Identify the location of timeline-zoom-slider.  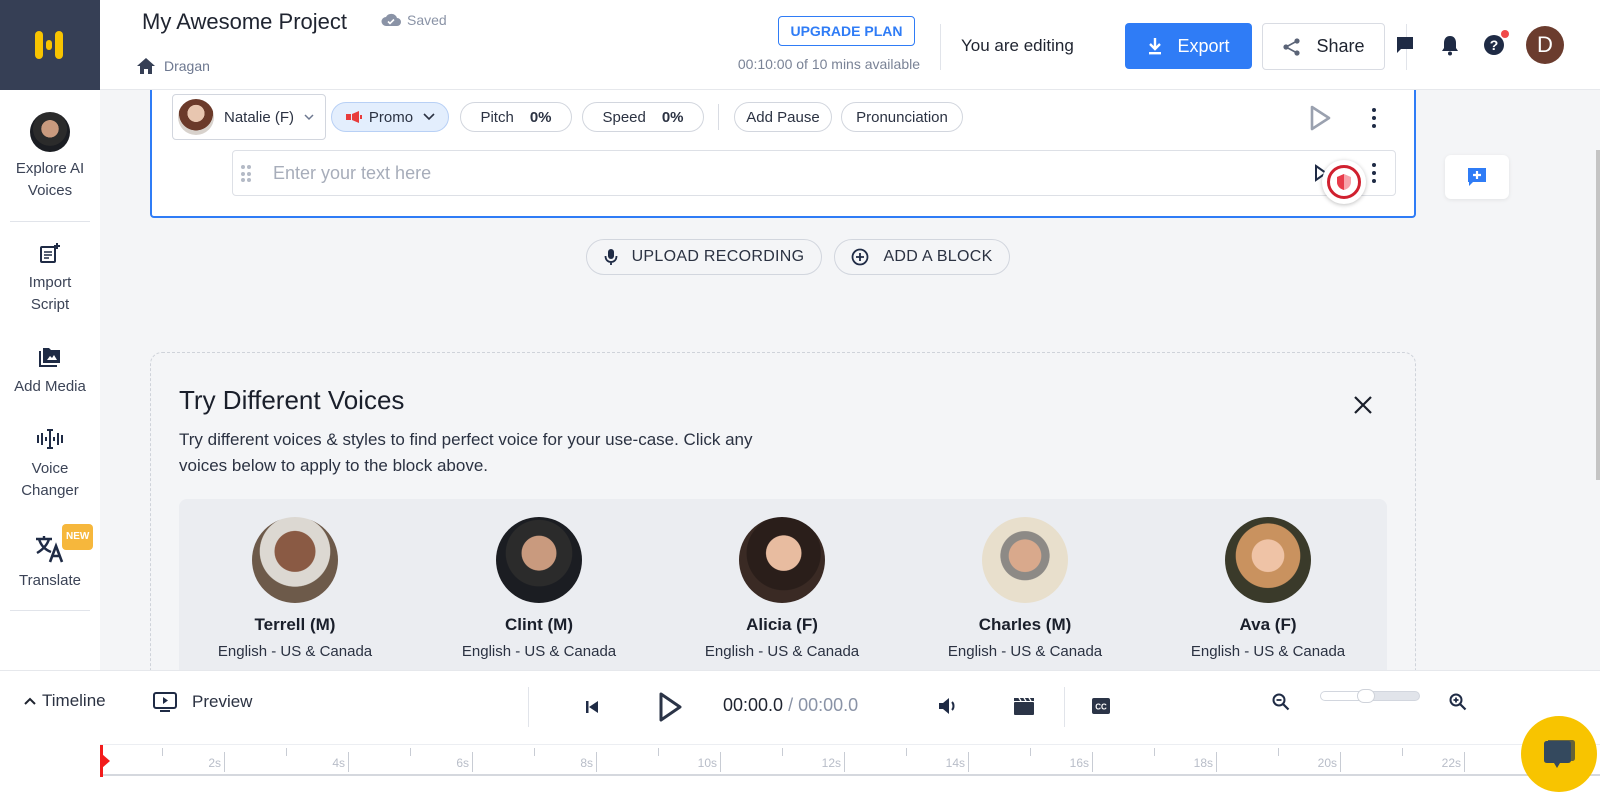
(1370, 696).